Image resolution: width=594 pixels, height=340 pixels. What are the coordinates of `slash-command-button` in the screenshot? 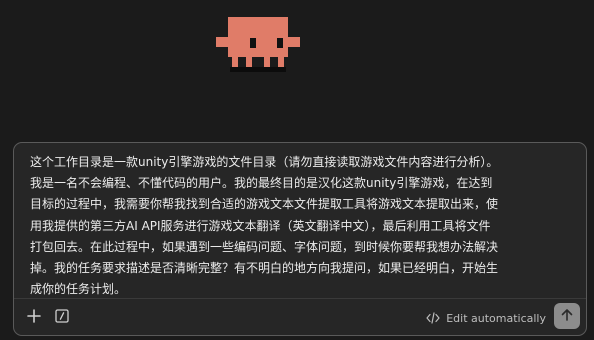 It's located at (62, 317).